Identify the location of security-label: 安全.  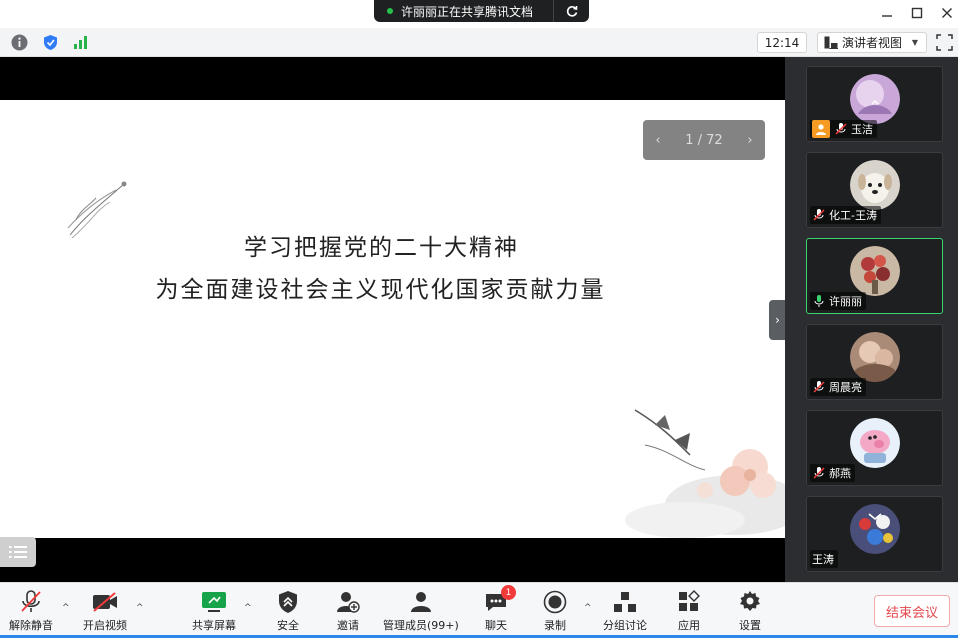
(288, 625).